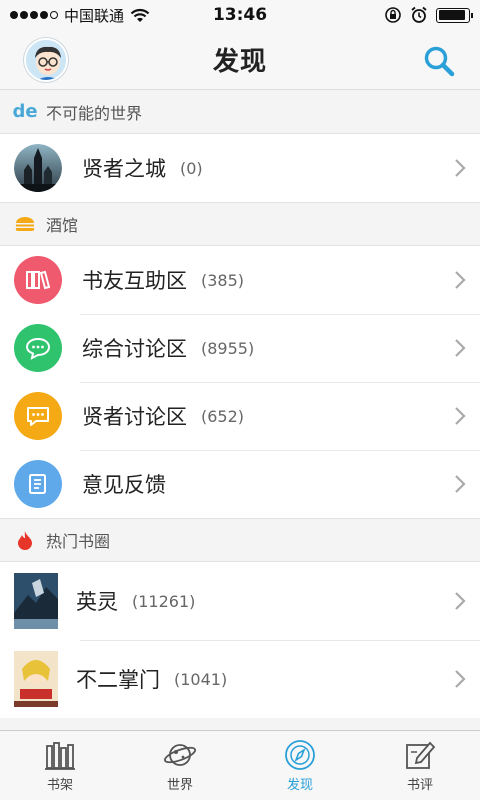  Describe the element at coordinates (124, 485) in the screenshot. I see `item-label: 意见反馈` at that location.